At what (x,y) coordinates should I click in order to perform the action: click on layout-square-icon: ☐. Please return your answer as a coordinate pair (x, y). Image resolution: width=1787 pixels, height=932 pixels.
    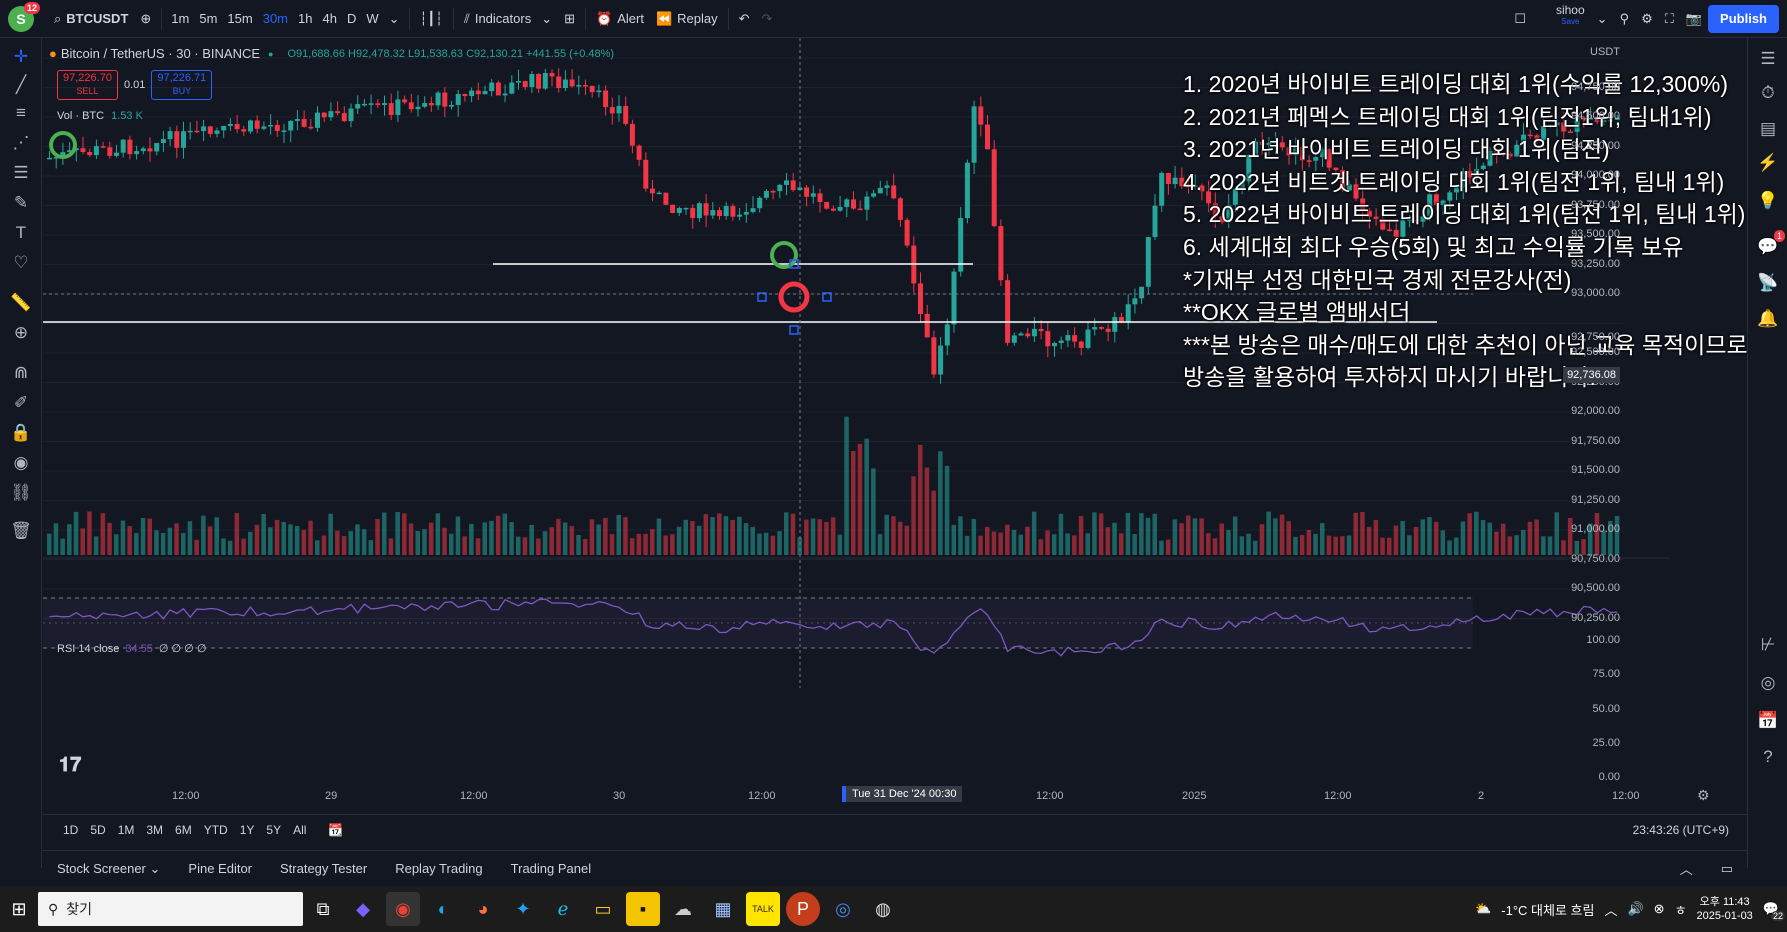
    Looking at the image, I should click on (1520, 19).